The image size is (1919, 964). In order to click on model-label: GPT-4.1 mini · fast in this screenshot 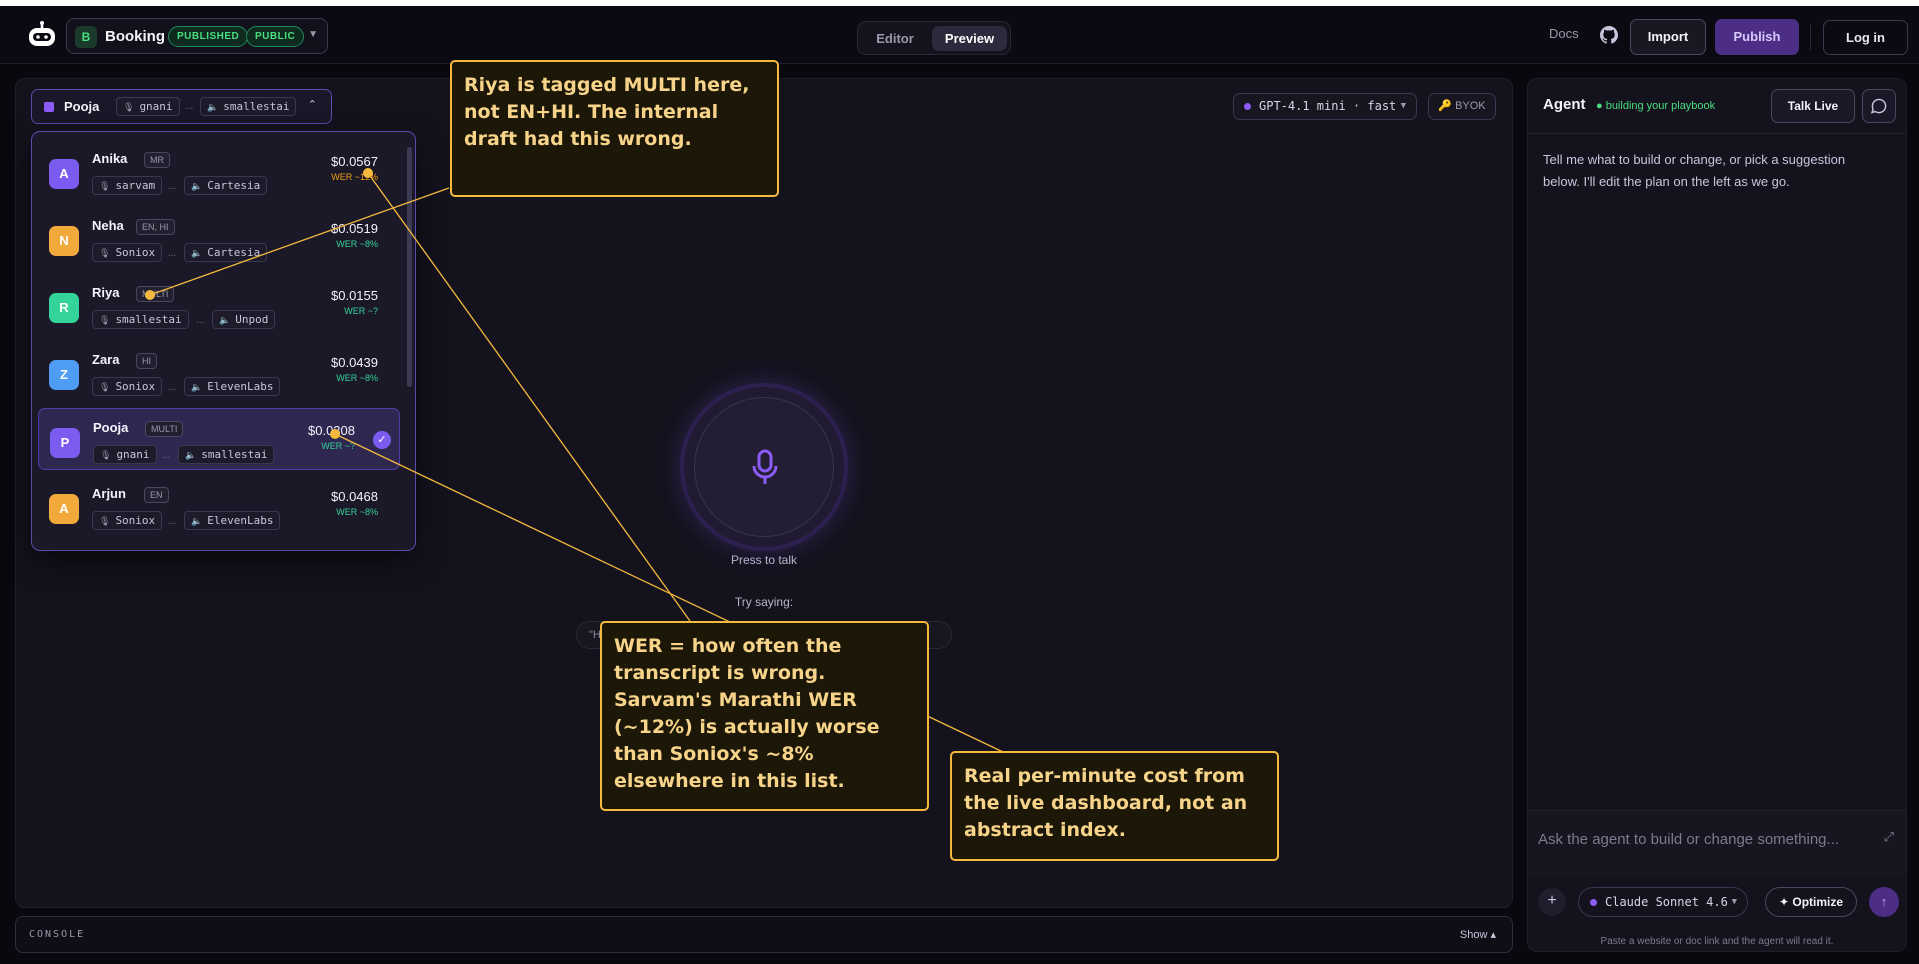, I will do `click(1328, 106)`.